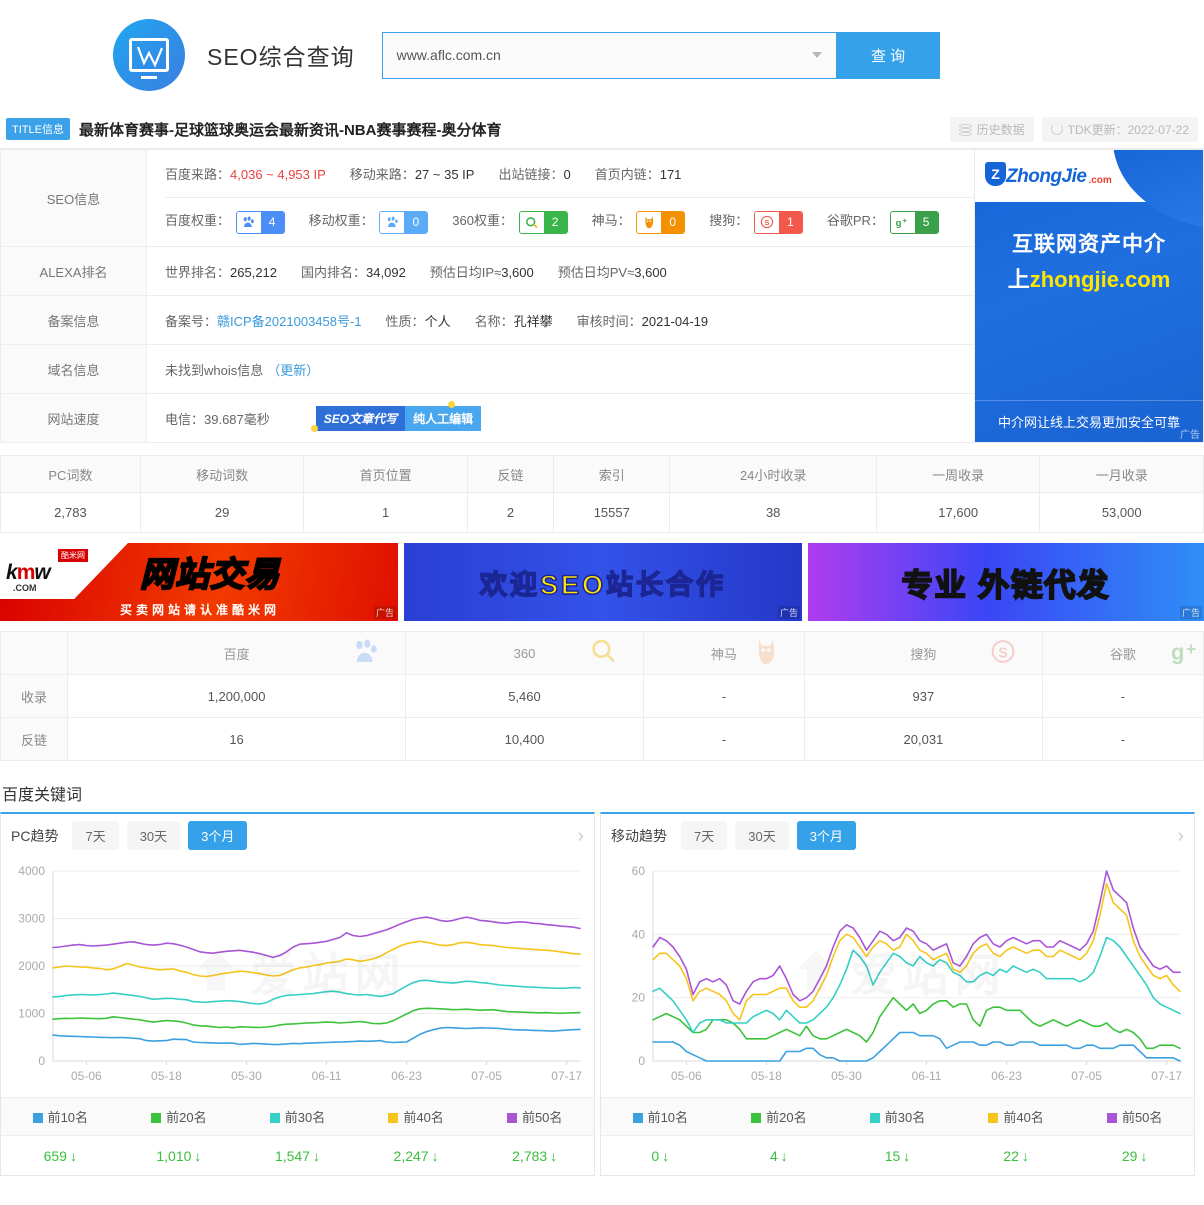  I want to click on engine-col-baidu: 百度, so click(236, 653).